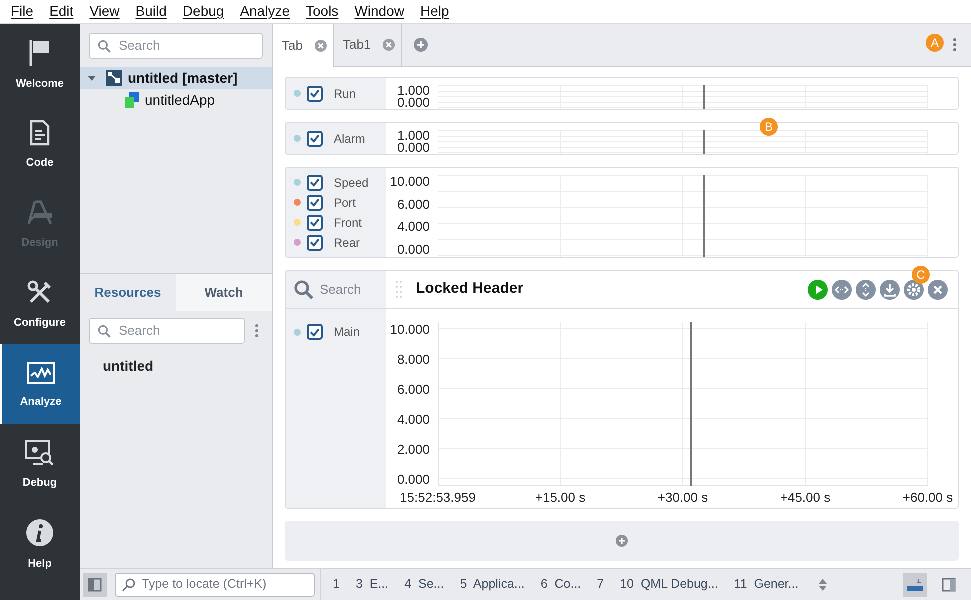 The width and height of the screenshot is (971, 600). Describe the element at coordinates (438, 497) in the screenshot. I see `axis-tick-label: 15:52:53.959` at that location.